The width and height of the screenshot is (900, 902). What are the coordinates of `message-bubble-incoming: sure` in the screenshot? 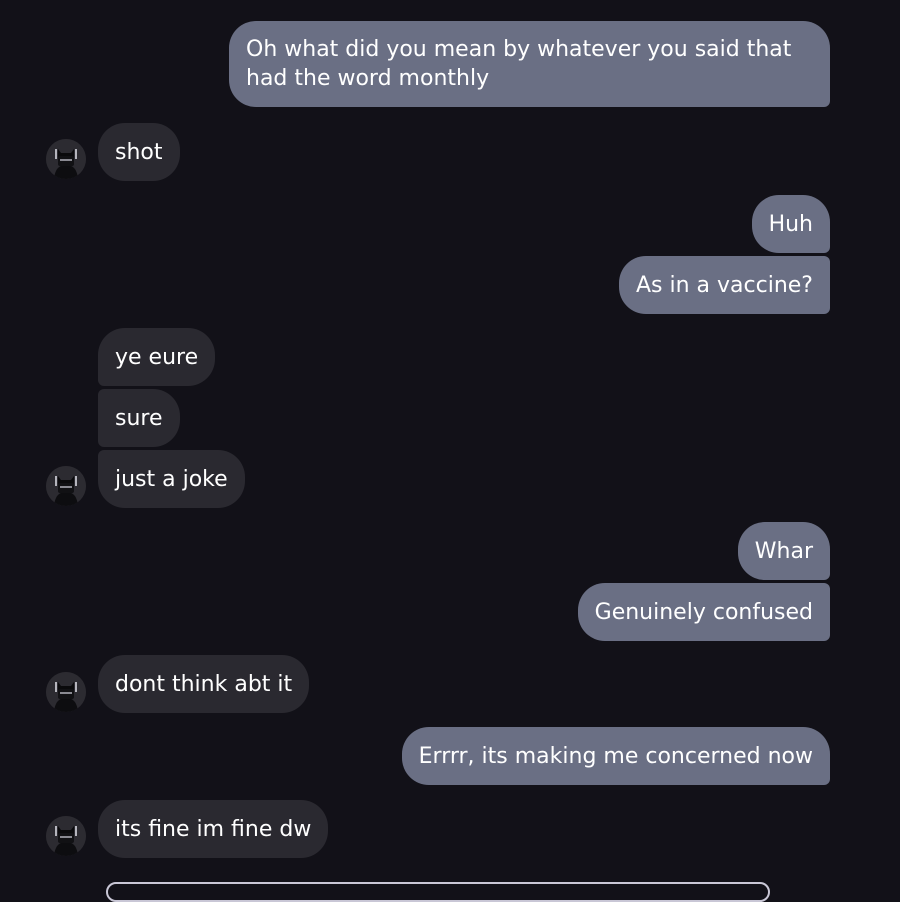 It's located at (139, 418).